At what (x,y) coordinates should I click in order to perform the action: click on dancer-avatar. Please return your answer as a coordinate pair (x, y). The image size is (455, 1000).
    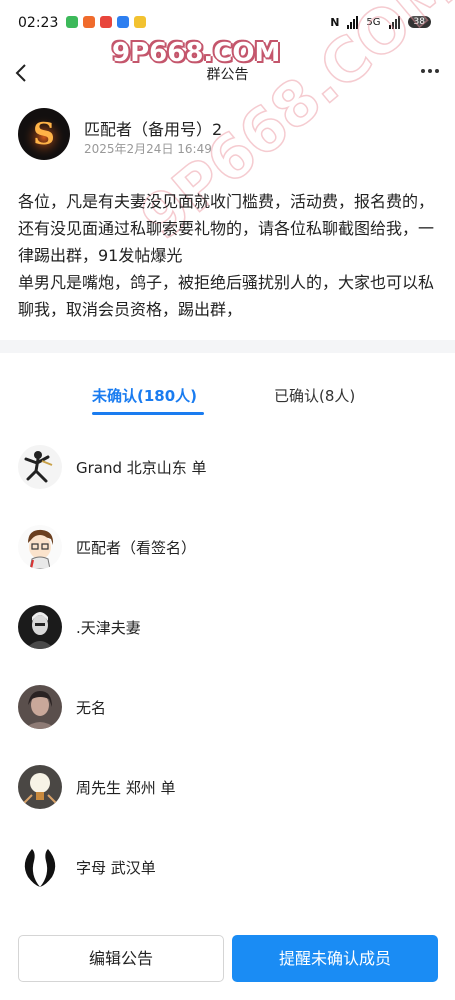
    Looking at the image, I should click on (40, 467).